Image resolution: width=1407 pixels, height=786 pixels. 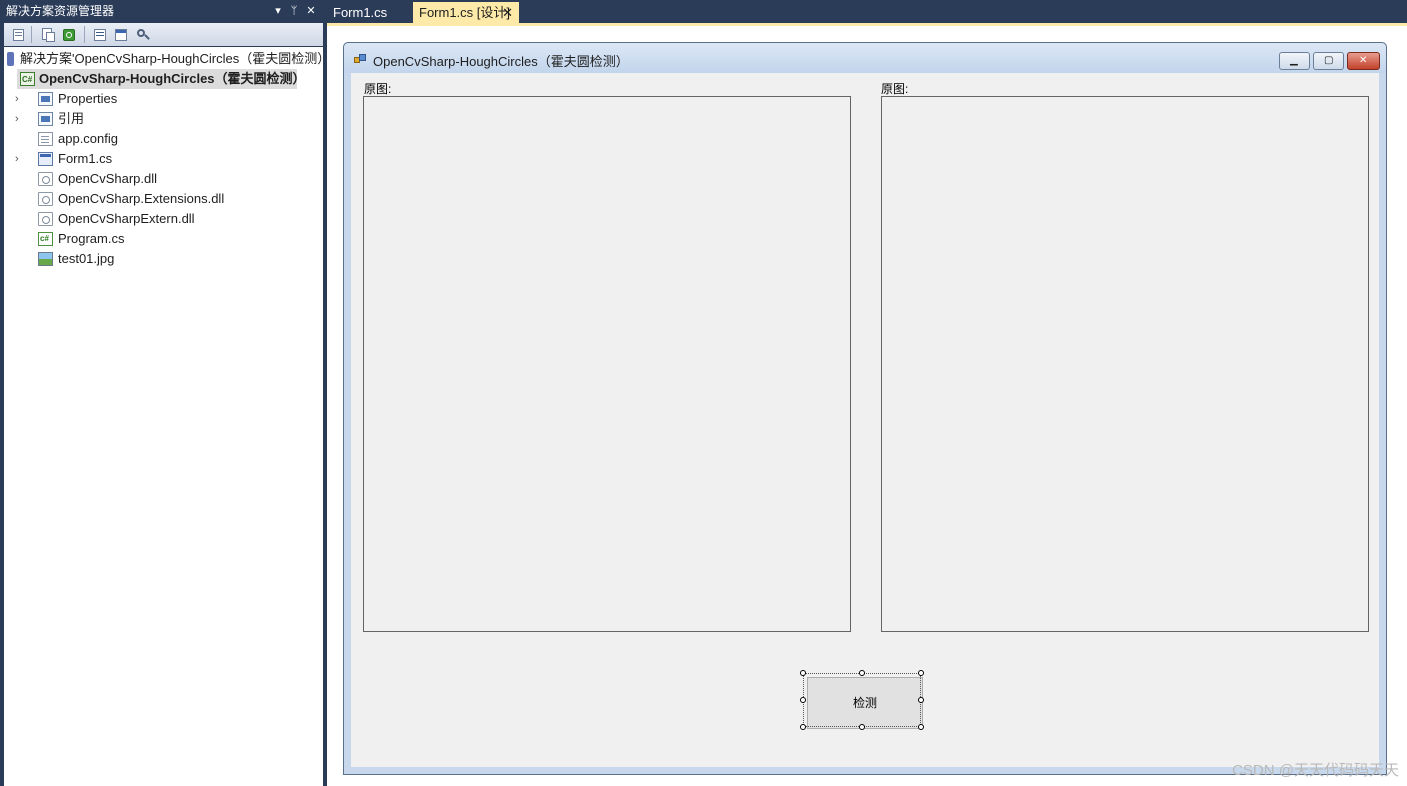 What do you see at coordinates (895, 89) in the screenshot?
I see `original-image-label-right: 原图:` at bounding box center [895, 89].